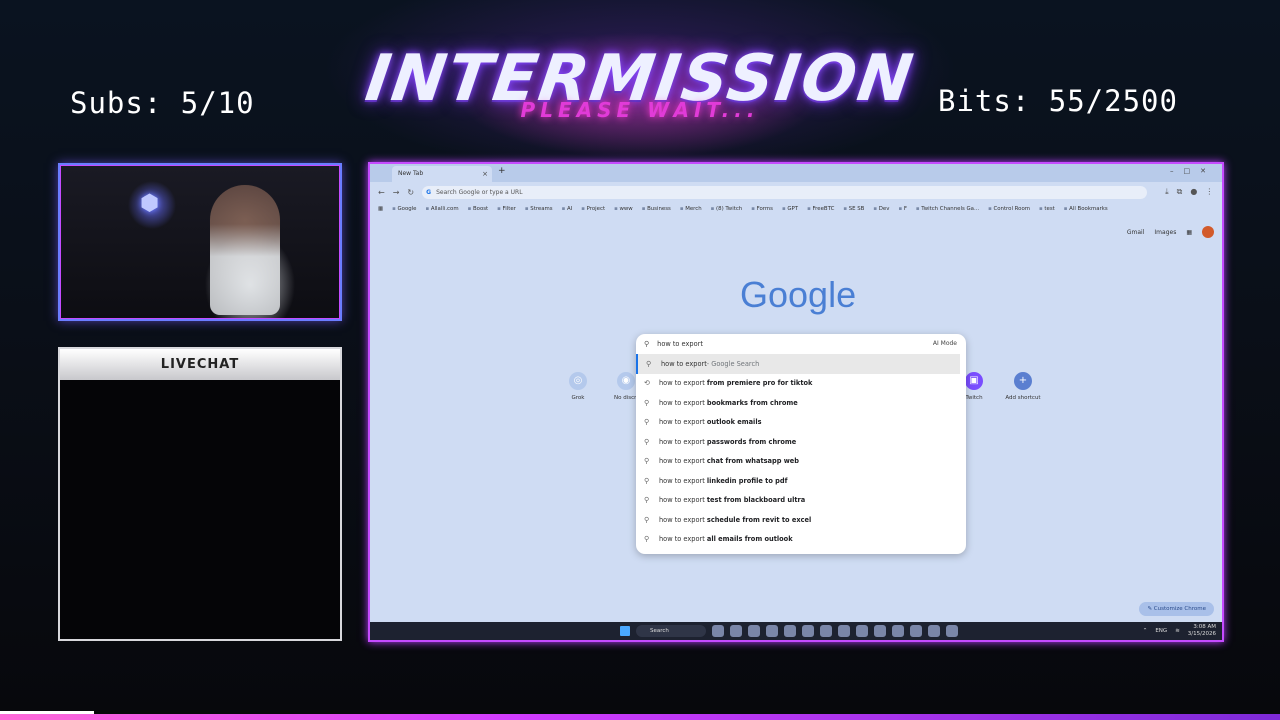 The height and width of the screenshot is (720, 1280). I want to click on bookmark-item: Merch, so click(690, 209).